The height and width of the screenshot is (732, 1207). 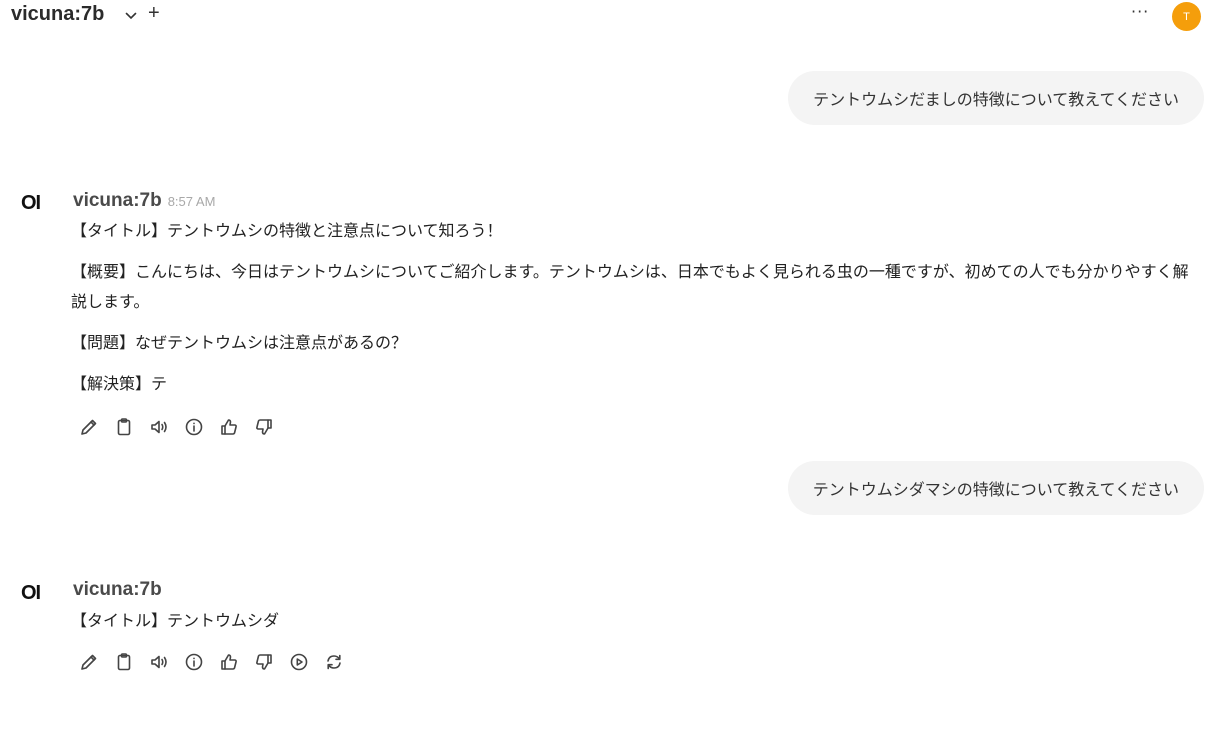 I want to click on assistant-message-body: 【タイトル】テントウムシダ, so click(x=637, y=626).